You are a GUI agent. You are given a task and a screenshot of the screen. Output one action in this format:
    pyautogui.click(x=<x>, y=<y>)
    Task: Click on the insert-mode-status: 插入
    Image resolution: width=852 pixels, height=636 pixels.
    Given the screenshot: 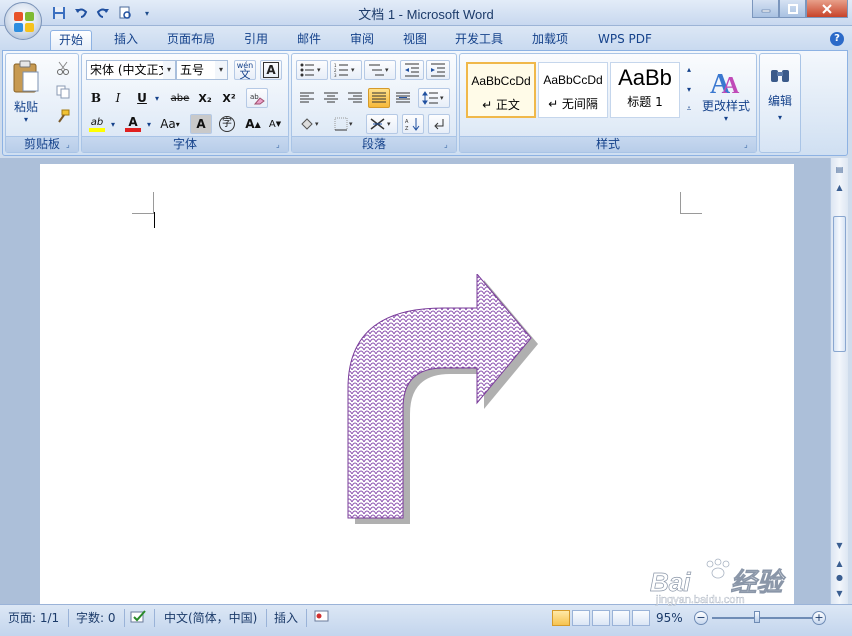 What is the action you would take?
    pyautogui.click(x=286, y=618)
    